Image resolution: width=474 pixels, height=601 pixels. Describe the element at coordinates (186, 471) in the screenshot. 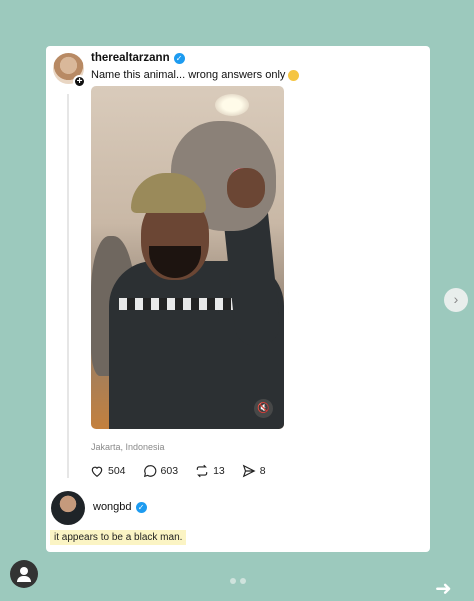

I see `action-bar: 504 603 13 8` at that location.